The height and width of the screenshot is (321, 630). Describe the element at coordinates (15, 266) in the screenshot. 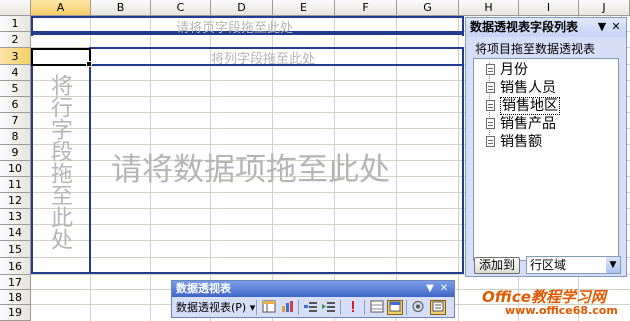

I see `row-header-16: 16` at that location.